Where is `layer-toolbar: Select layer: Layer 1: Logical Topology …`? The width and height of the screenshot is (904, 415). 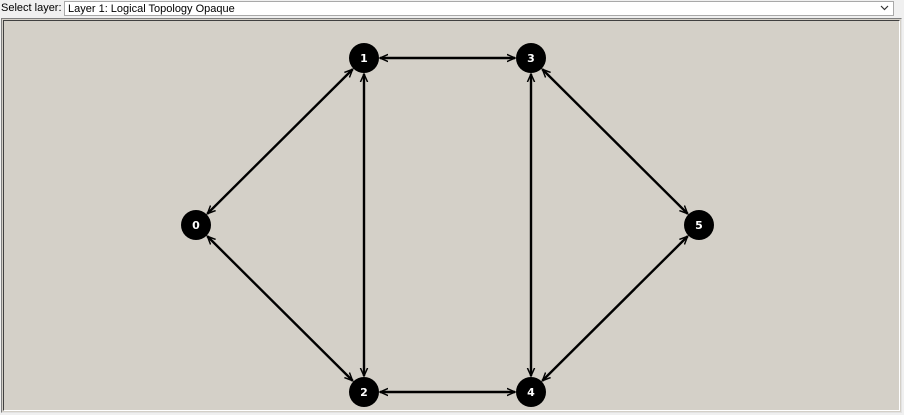
layer-toolbar: Select layer: Layer 1: Logical Topology … is located at coordinates (452, 9).